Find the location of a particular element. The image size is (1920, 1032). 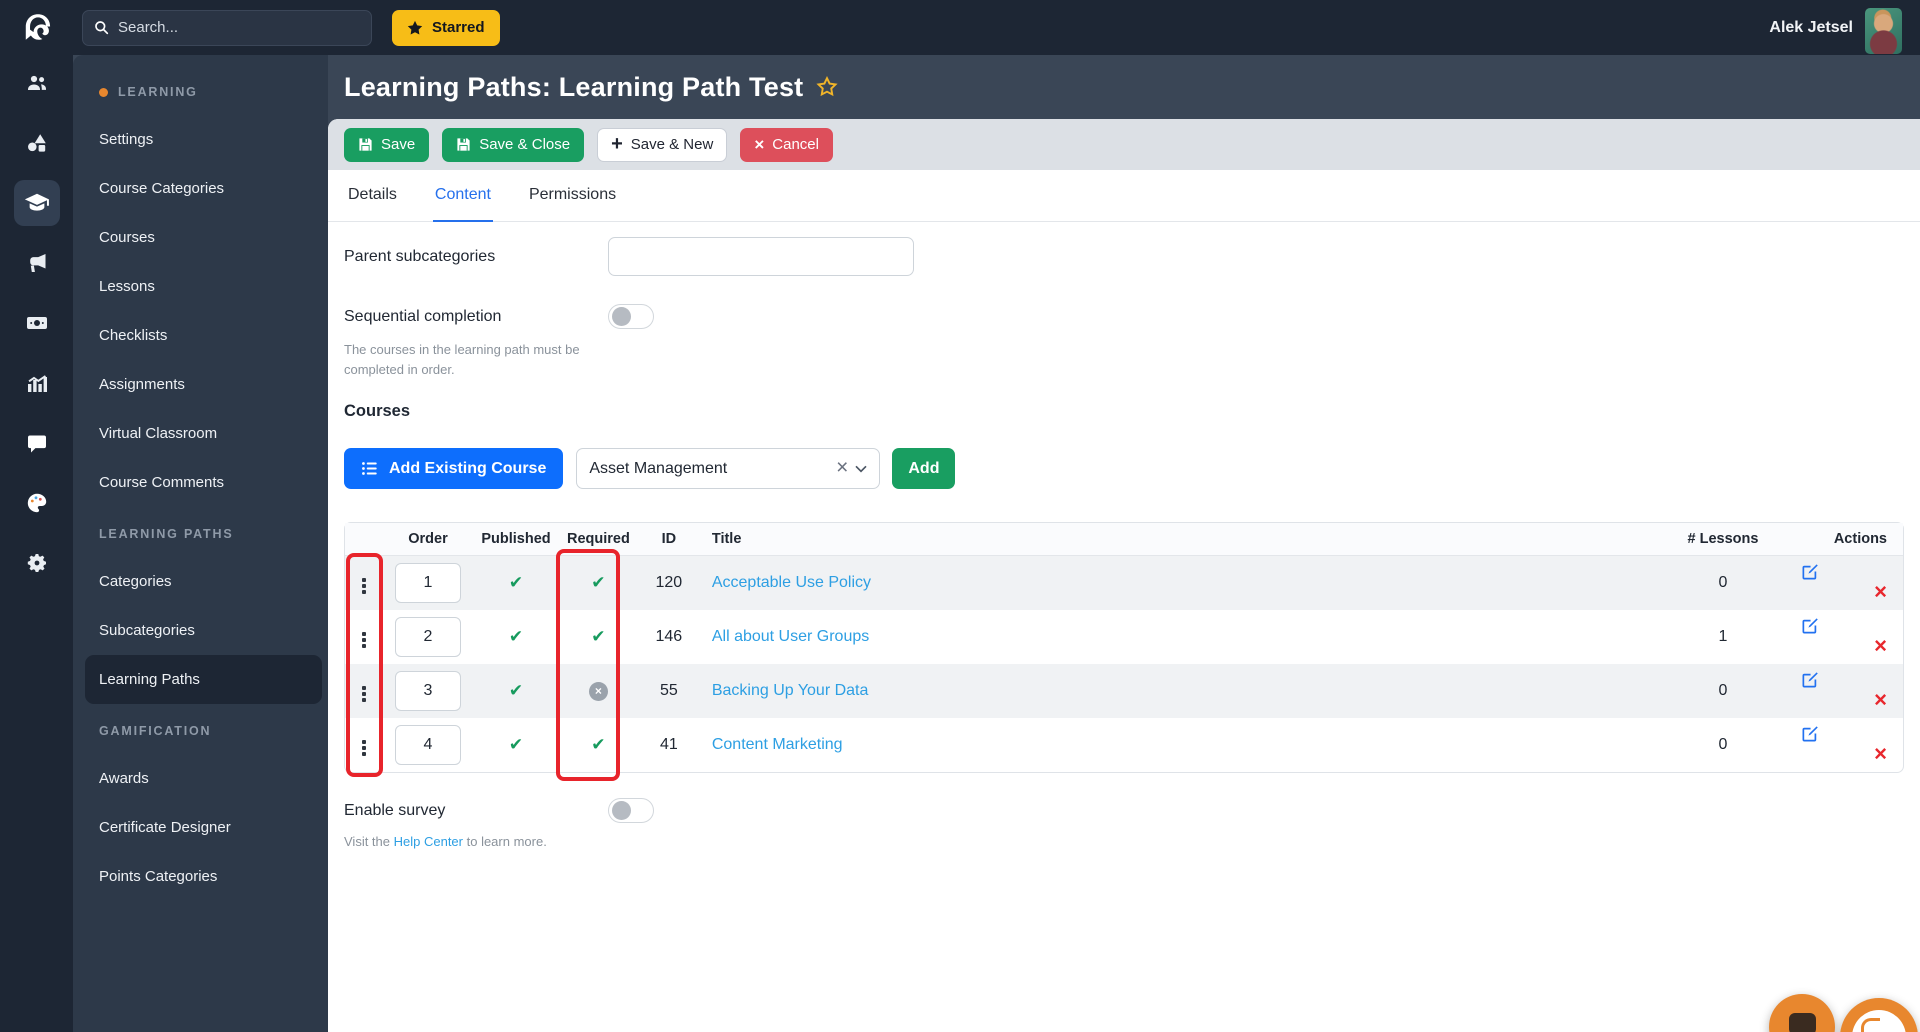

sidebar-item-certificate-designer: Certificate Designer is located at coordinates (200, 827).